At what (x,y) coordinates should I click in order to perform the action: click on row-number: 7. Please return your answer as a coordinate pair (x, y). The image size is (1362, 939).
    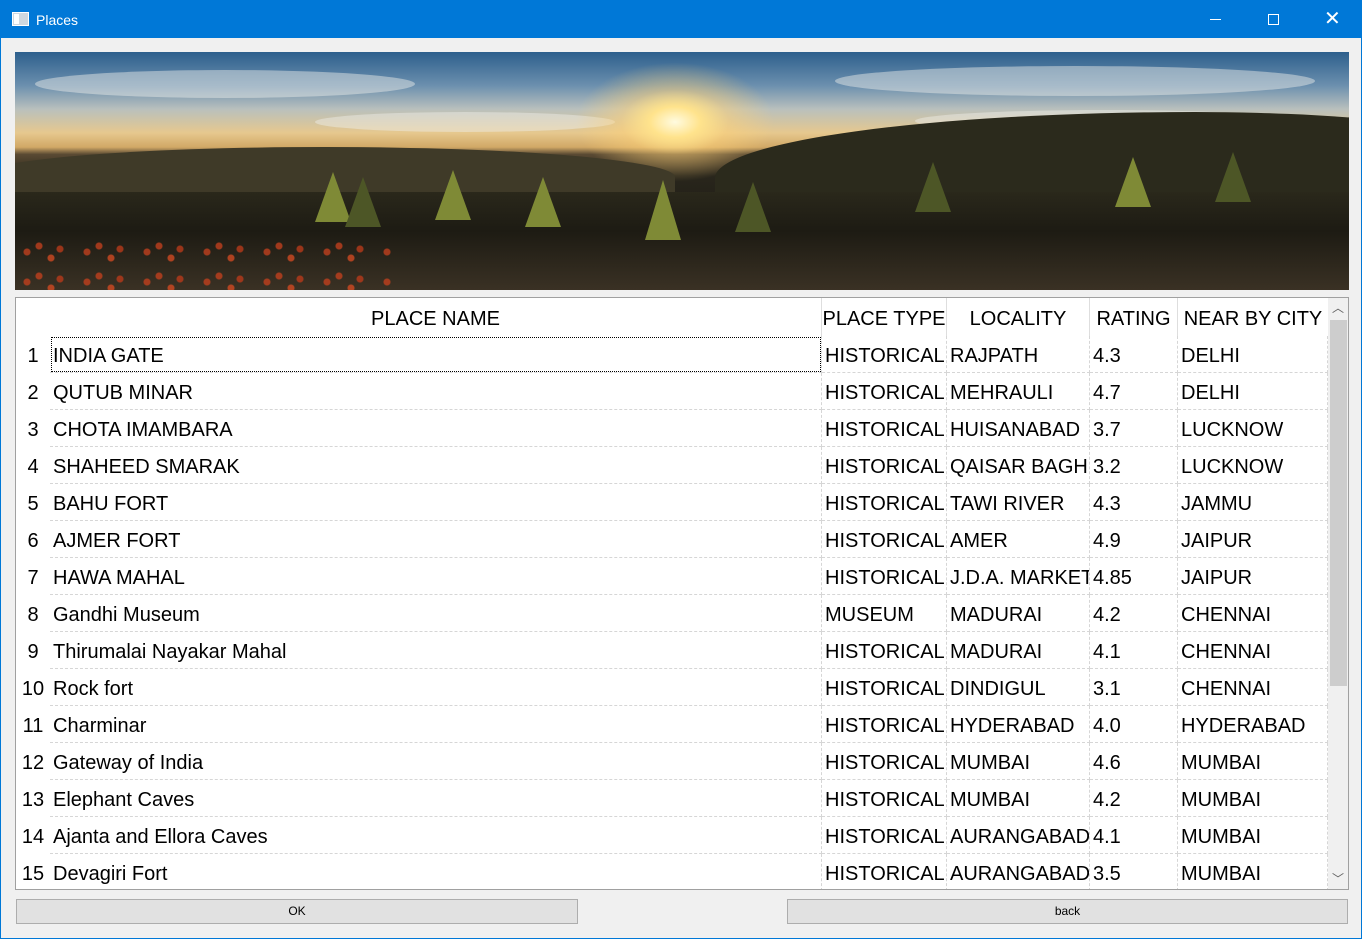
    Looking at the image, I should click on (33, 576).